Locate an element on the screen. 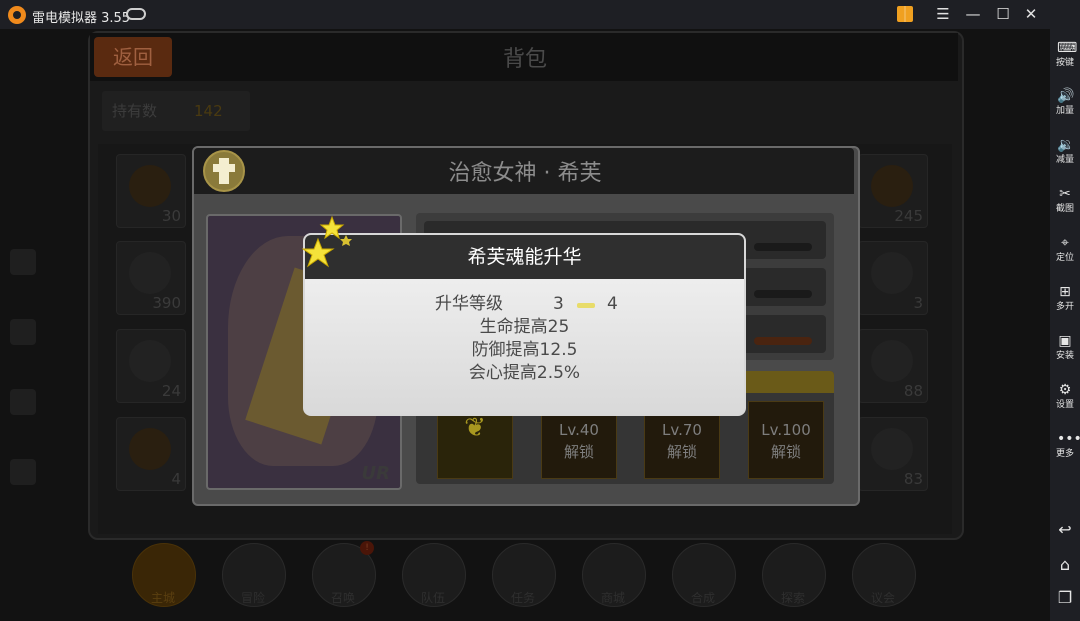 The height and width of the screenshot is (621, 1080). sidebar-item-more: ••• 更多 is located at coordinates (1065, 445).